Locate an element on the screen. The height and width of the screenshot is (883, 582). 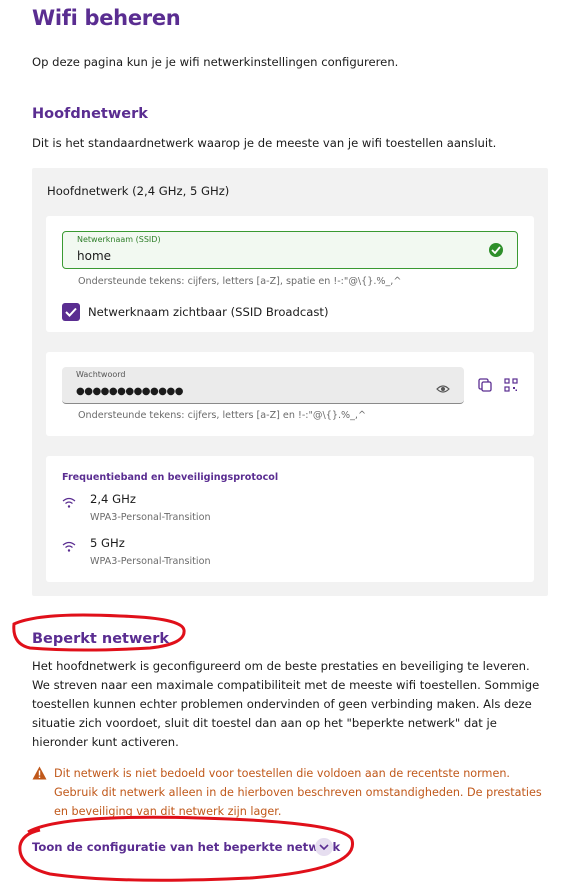
band-name: 5 GHz is located at coordinates (107, 543).